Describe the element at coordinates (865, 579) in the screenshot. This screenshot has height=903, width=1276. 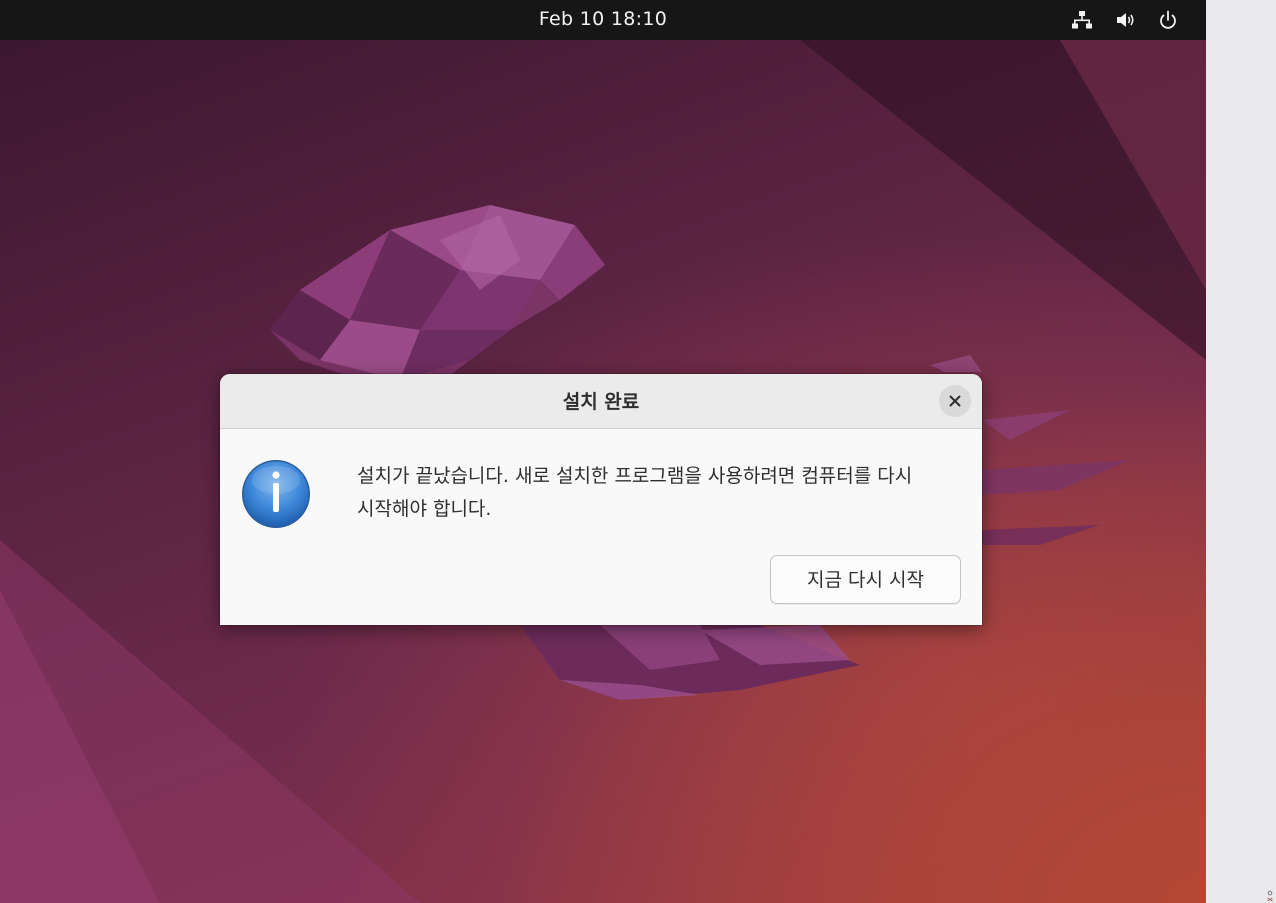
I see `restart-now-button: 지금 다시 시작` at that location.